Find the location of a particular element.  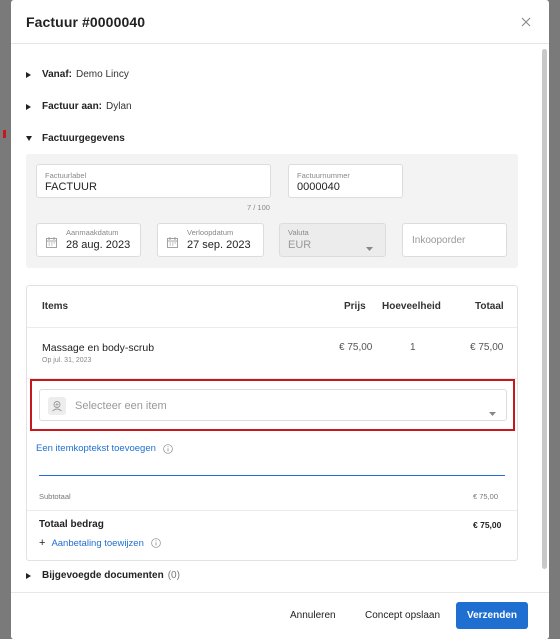

assign-payment-row: + Aanbetaling toewijzen is located at coordinates (100, 543).